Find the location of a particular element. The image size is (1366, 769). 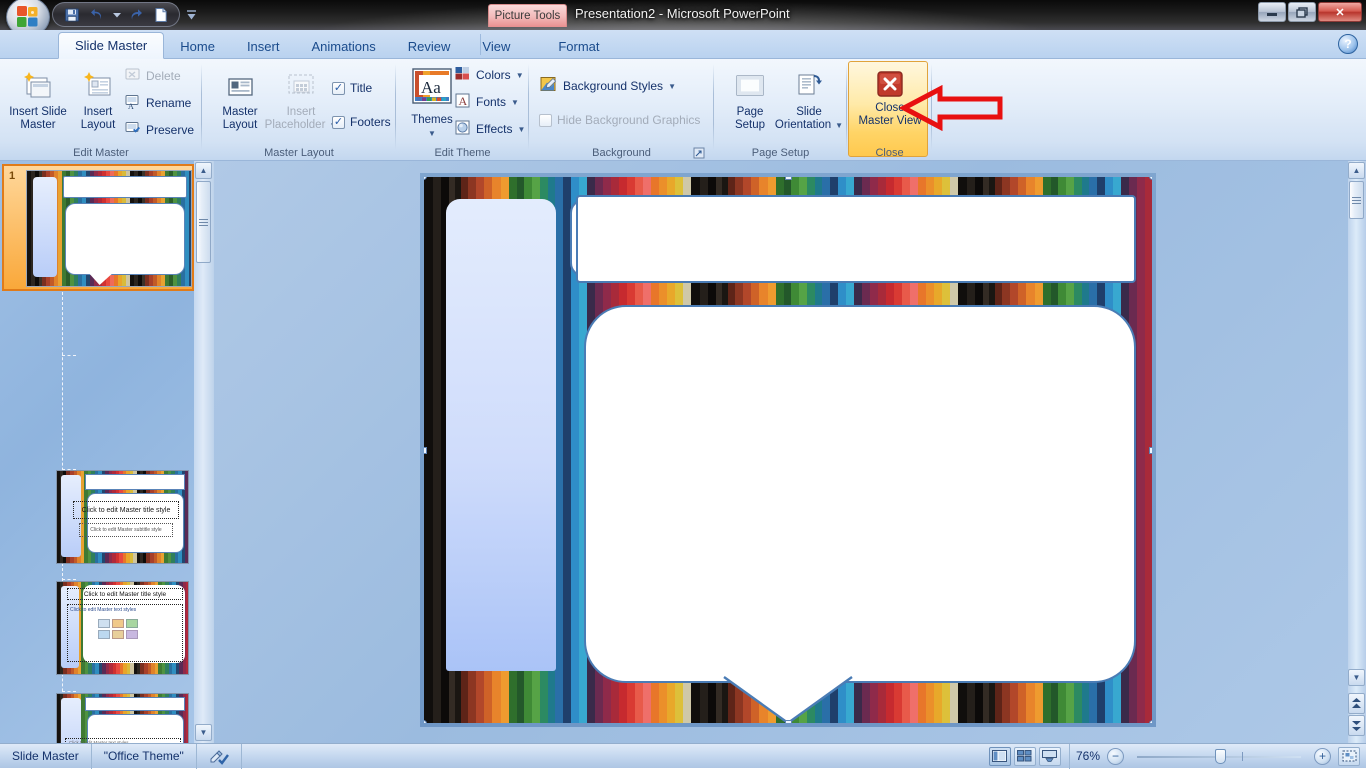

page-setup-icon is located at coordinates (750, 86).